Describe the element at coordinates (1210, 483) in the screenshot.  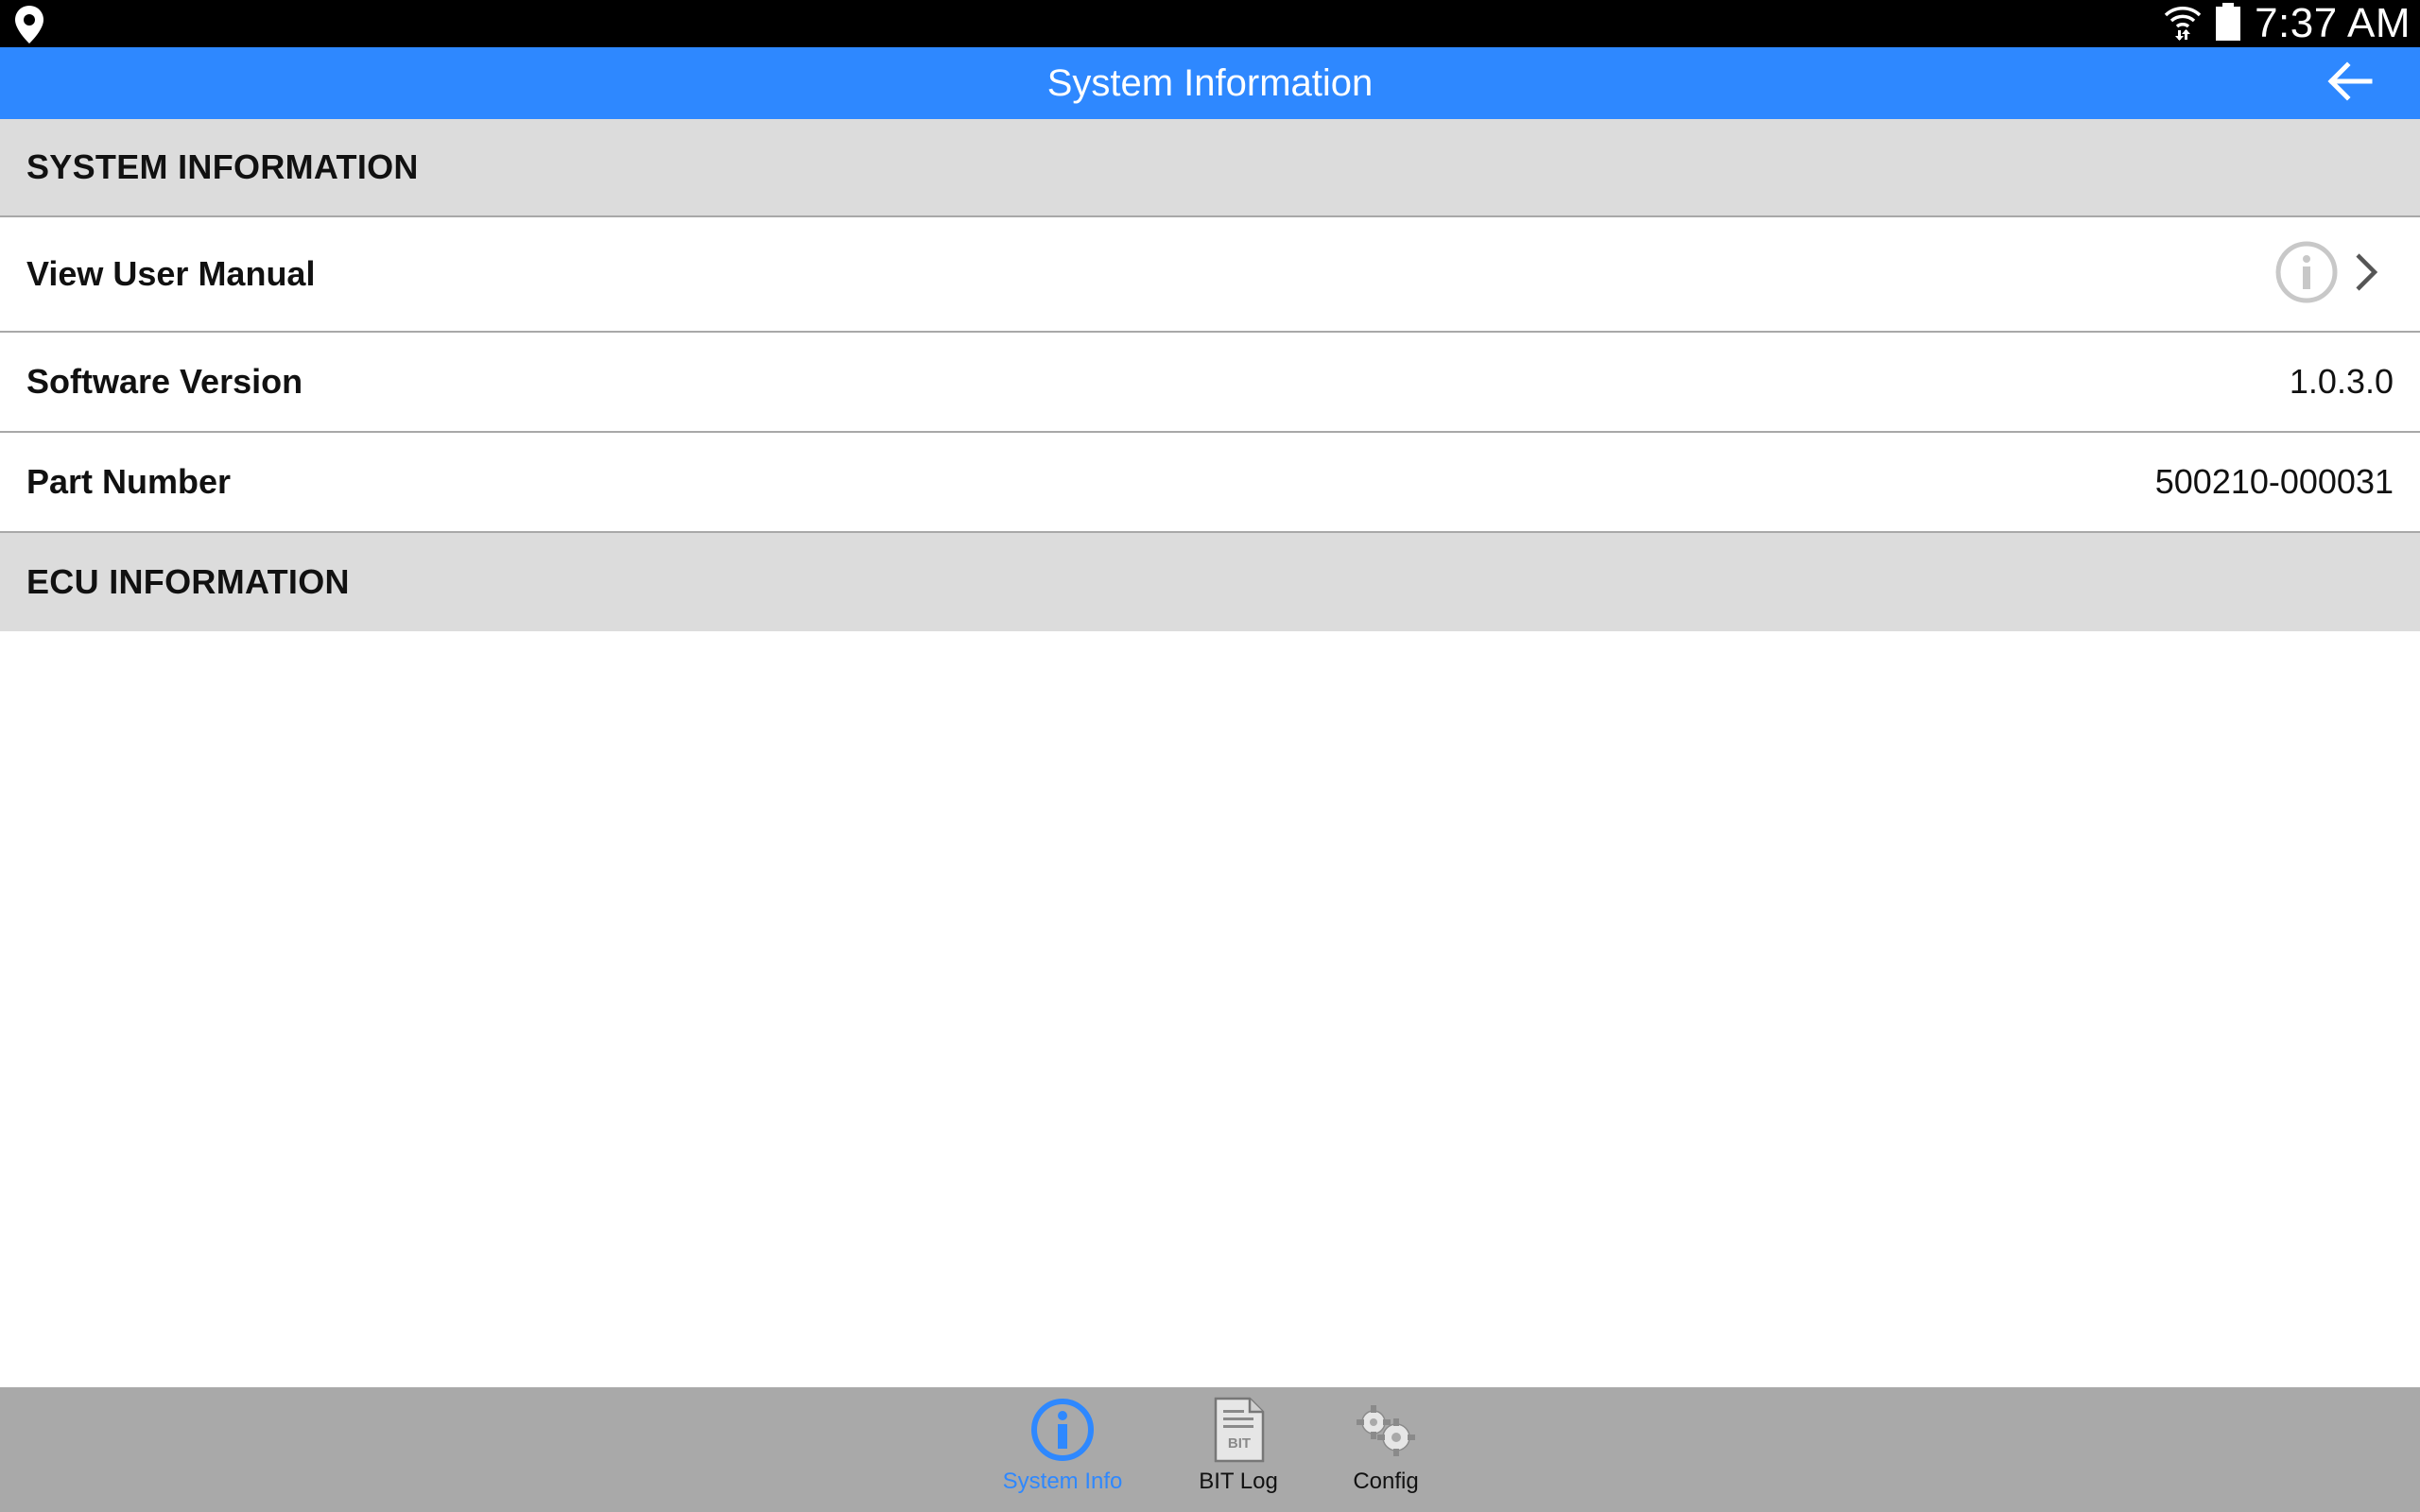
I see `part-number-row: Part Number 500210-000031` at that location.